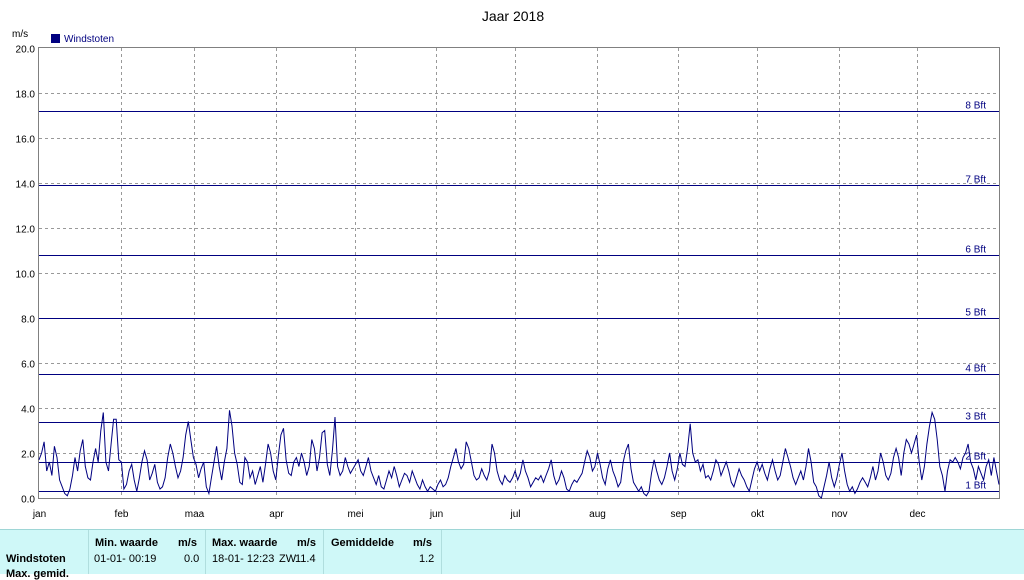 The height and width of the screenshot is (580, 1024). Describe the element at coordinates (383, 552) in the screenshot. I see `average-column: Gemiddelde m/s 1.2` at that location.